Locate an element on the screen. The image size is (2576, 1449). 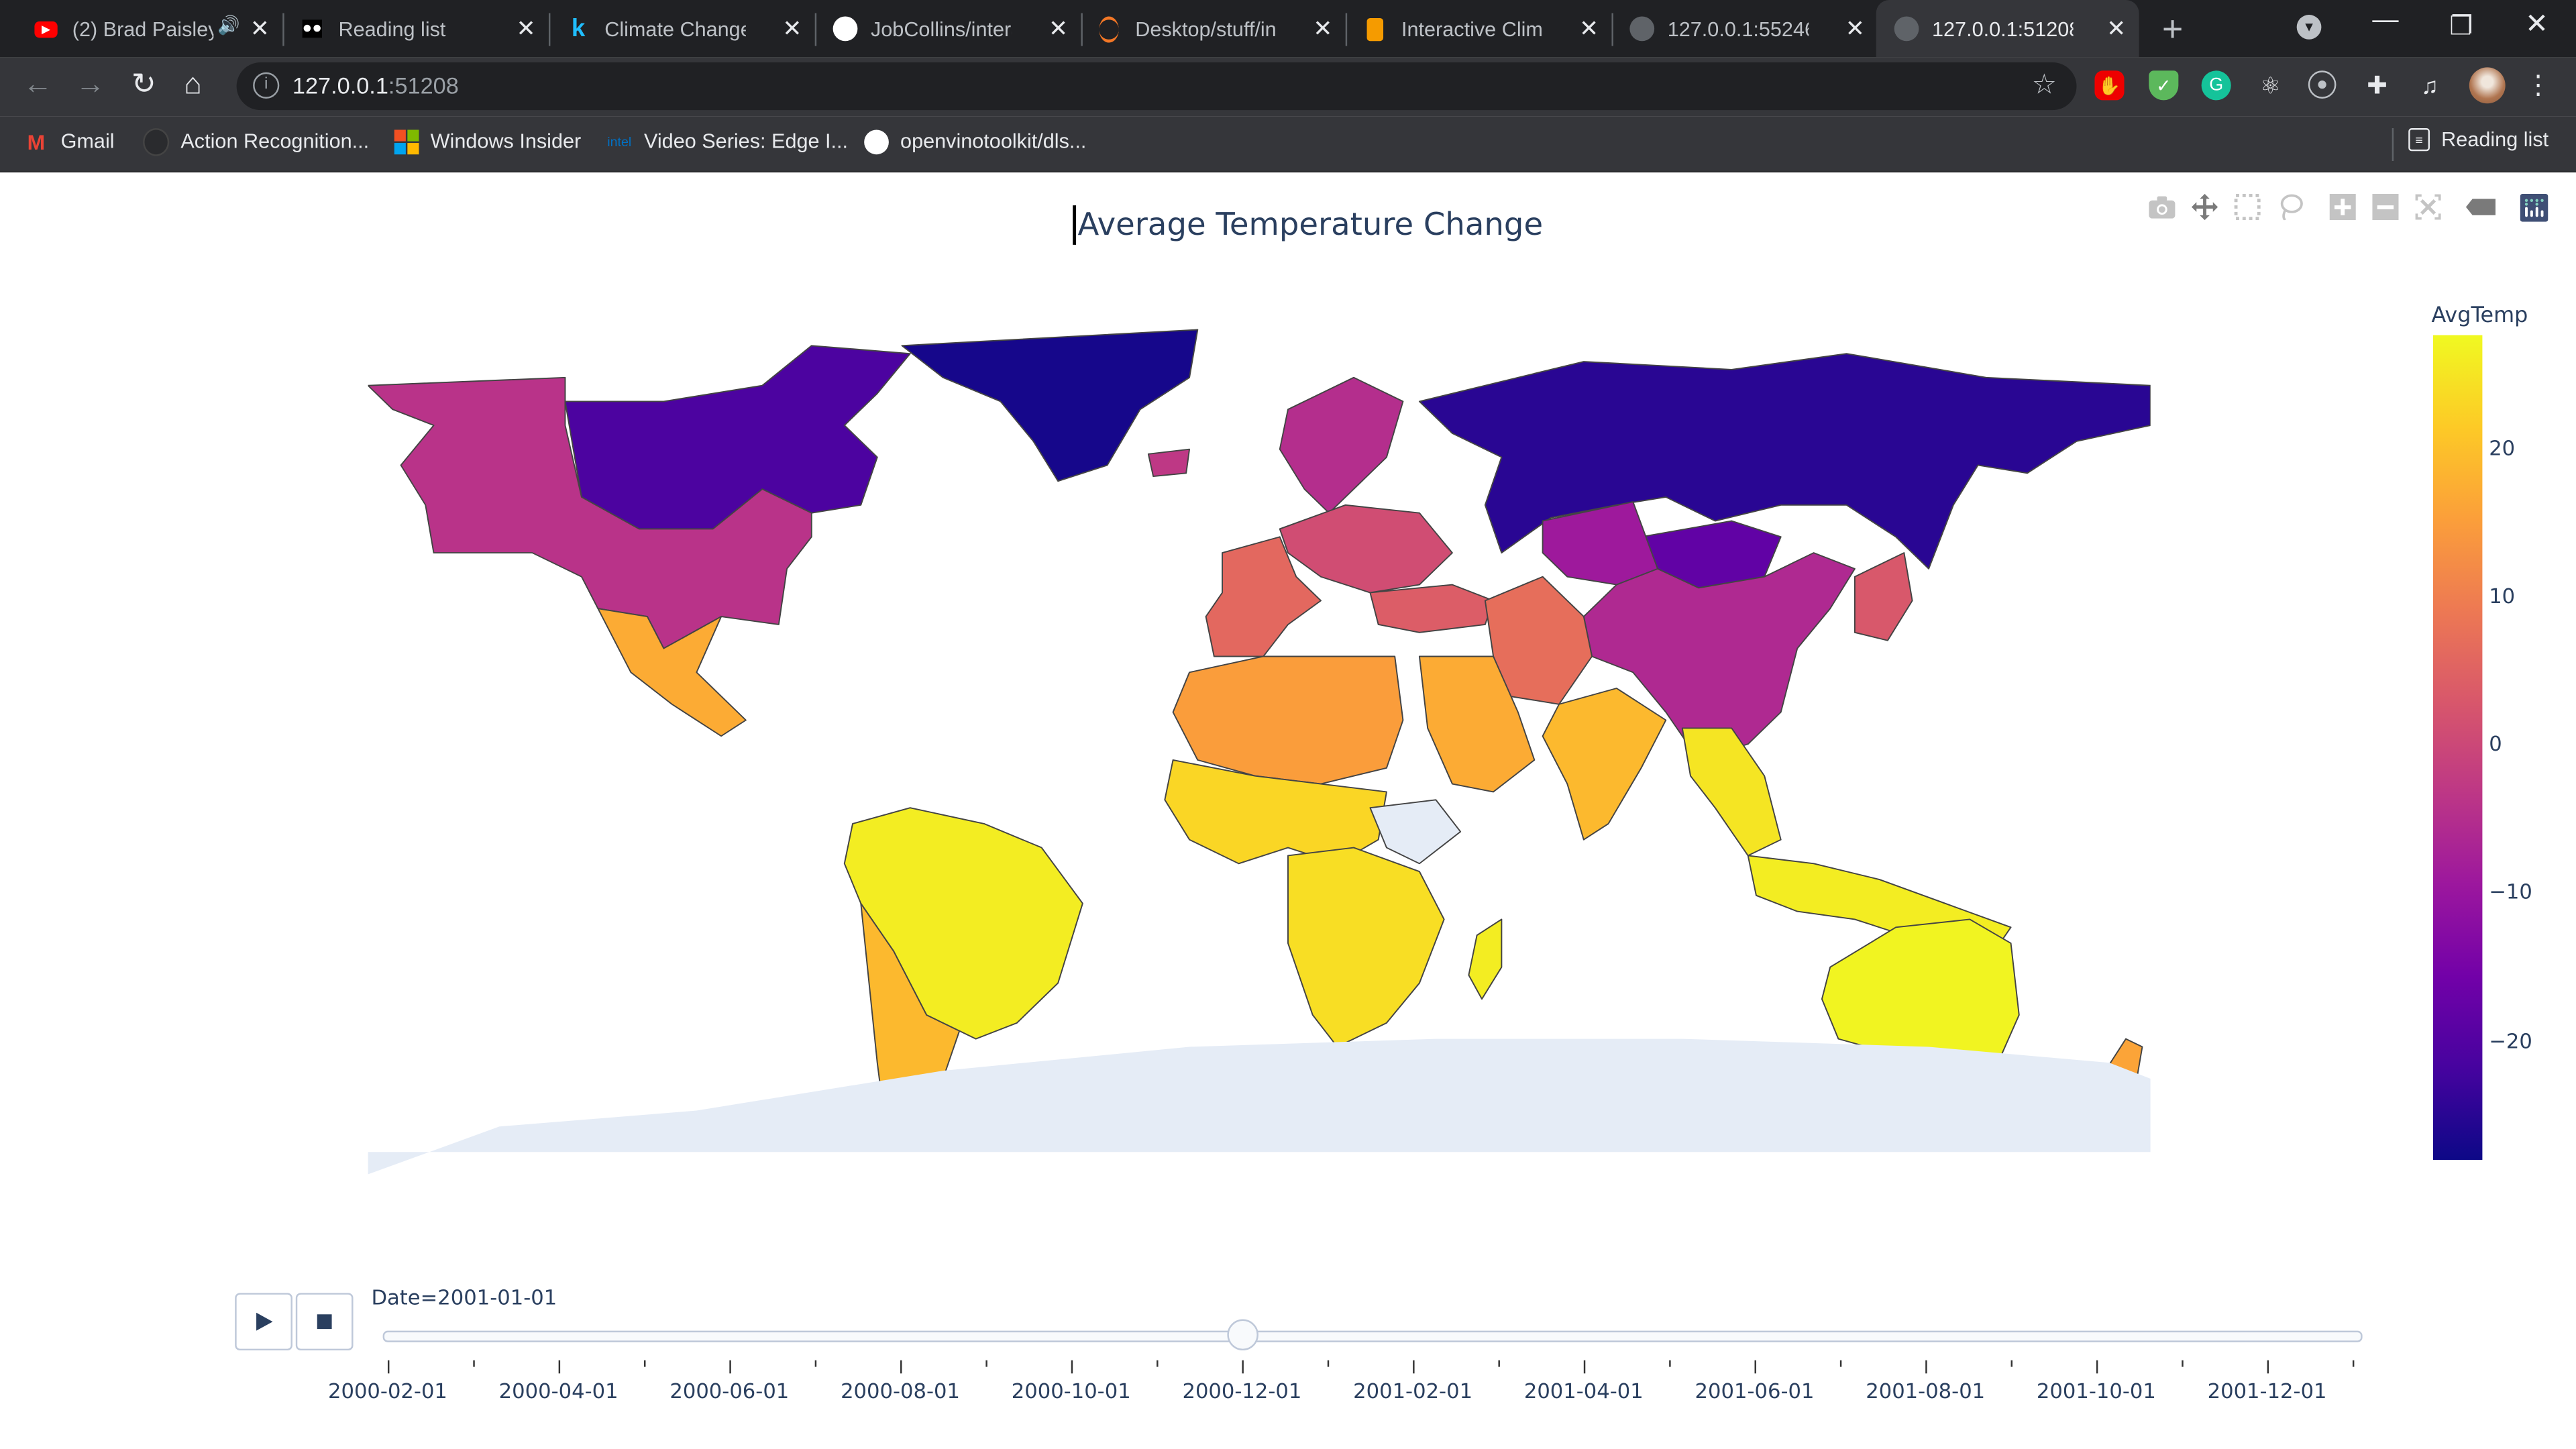
lasso-icon is located at coordinates (2290, 207).